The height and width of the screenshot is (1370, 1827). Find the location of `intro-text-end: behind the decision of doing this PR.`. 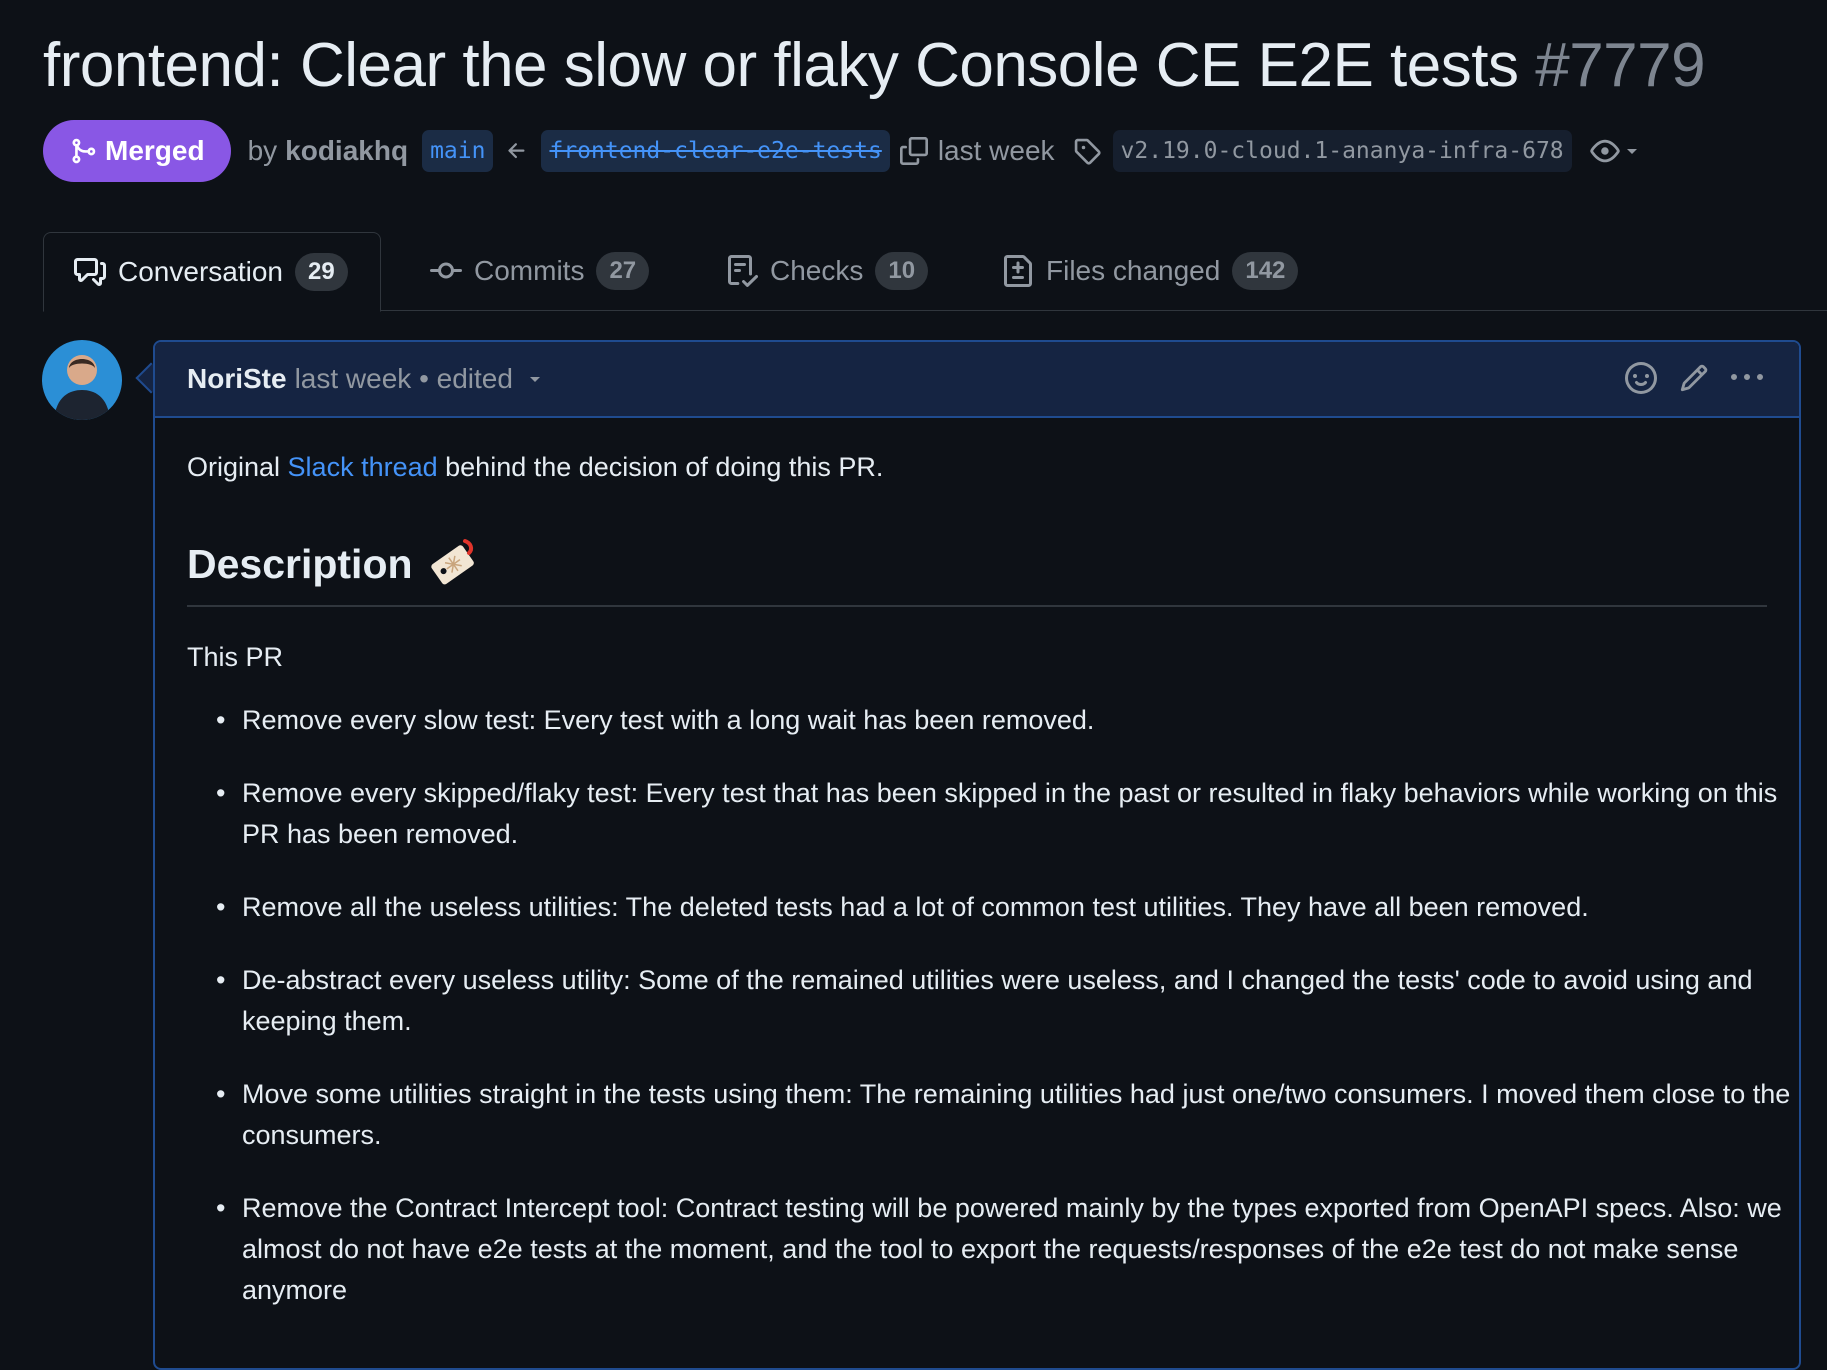

intro-text-end: behind the decision of doing this PR. is located at coordinates (660, 467).